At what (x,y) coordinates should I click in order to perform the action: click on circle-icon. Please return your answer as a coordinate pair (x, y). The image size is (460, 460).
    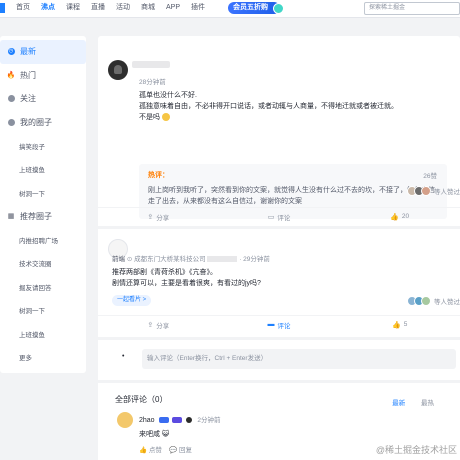
    Looking at the image, I should click on (11, 122).